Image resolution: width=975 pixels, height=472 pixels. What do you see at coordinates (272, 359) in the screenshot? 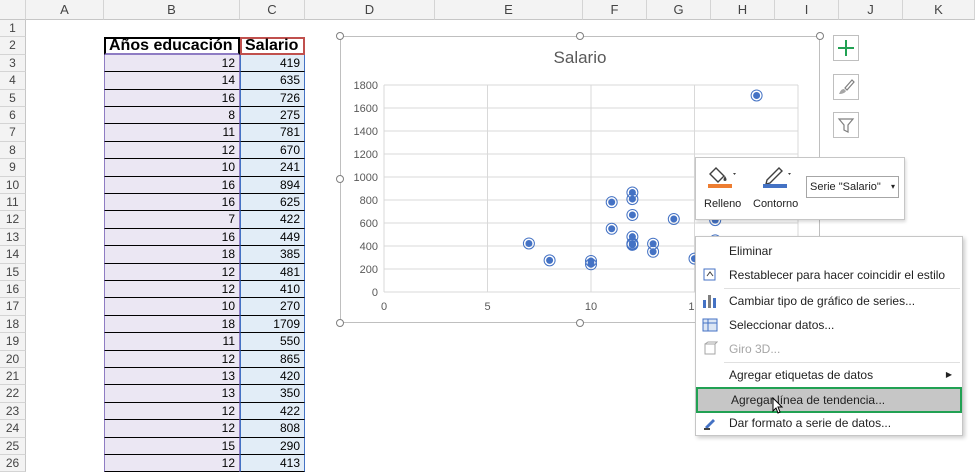
I see `cell-salario: 865` at bounding box center [272, 359].